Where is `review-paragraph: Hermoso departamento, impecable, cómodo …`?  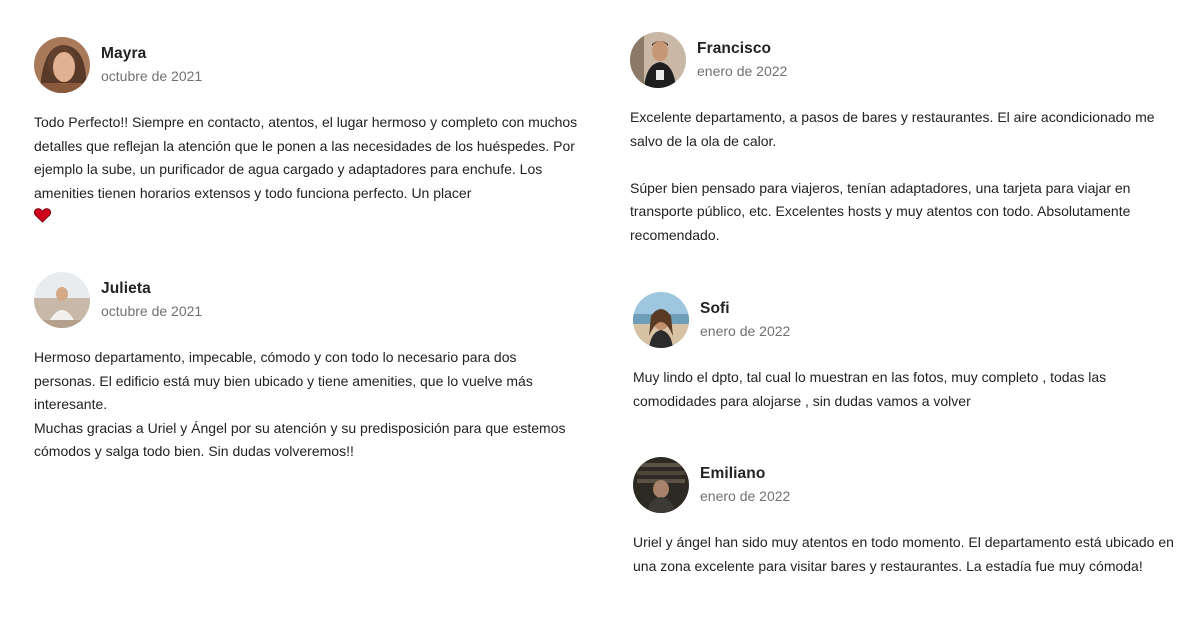 review-paragraph: Hermoso departamento, impecable, cómodo … is located at coordinates (283, 380).